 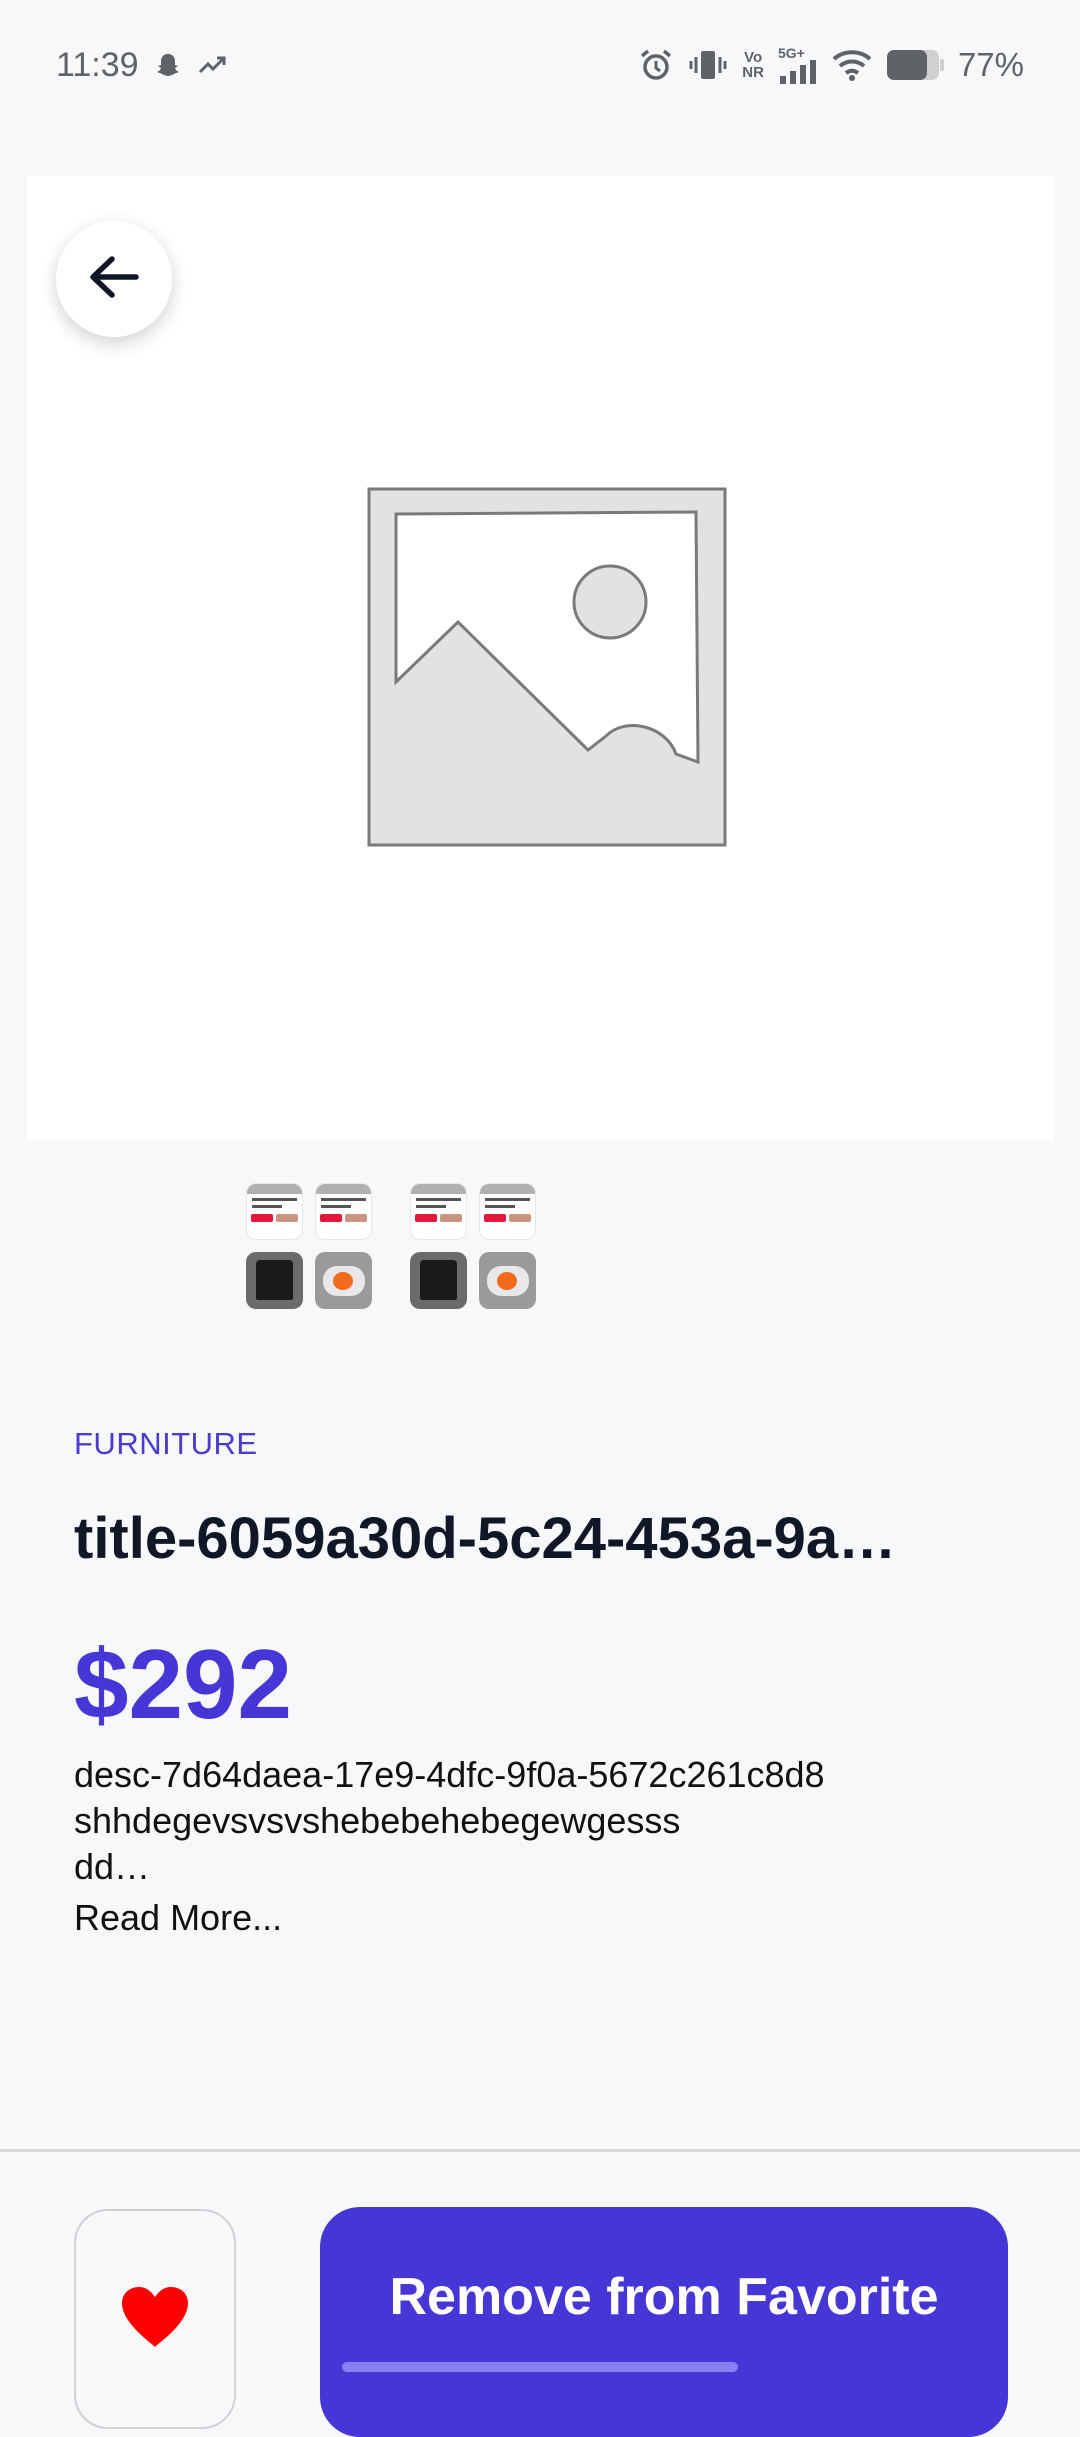 What do you see at coordinates (990, 64) in the screenshot?
I see `battery-percent: 77%` at bounding box center [990, 64].